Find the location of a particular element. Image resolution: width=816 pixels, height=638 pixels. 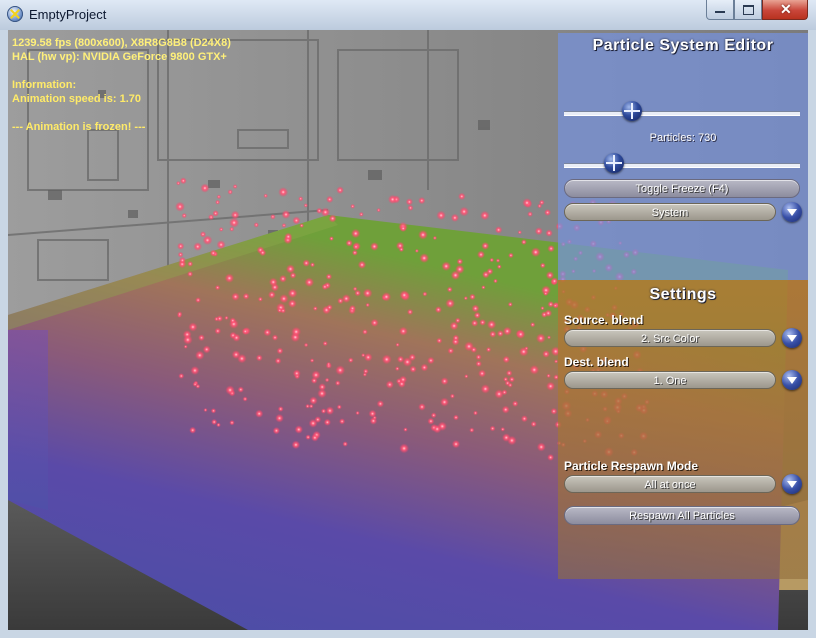

toggle-freeze-button: Toggle Freeze (F4) is located at coordinates (682, 188).